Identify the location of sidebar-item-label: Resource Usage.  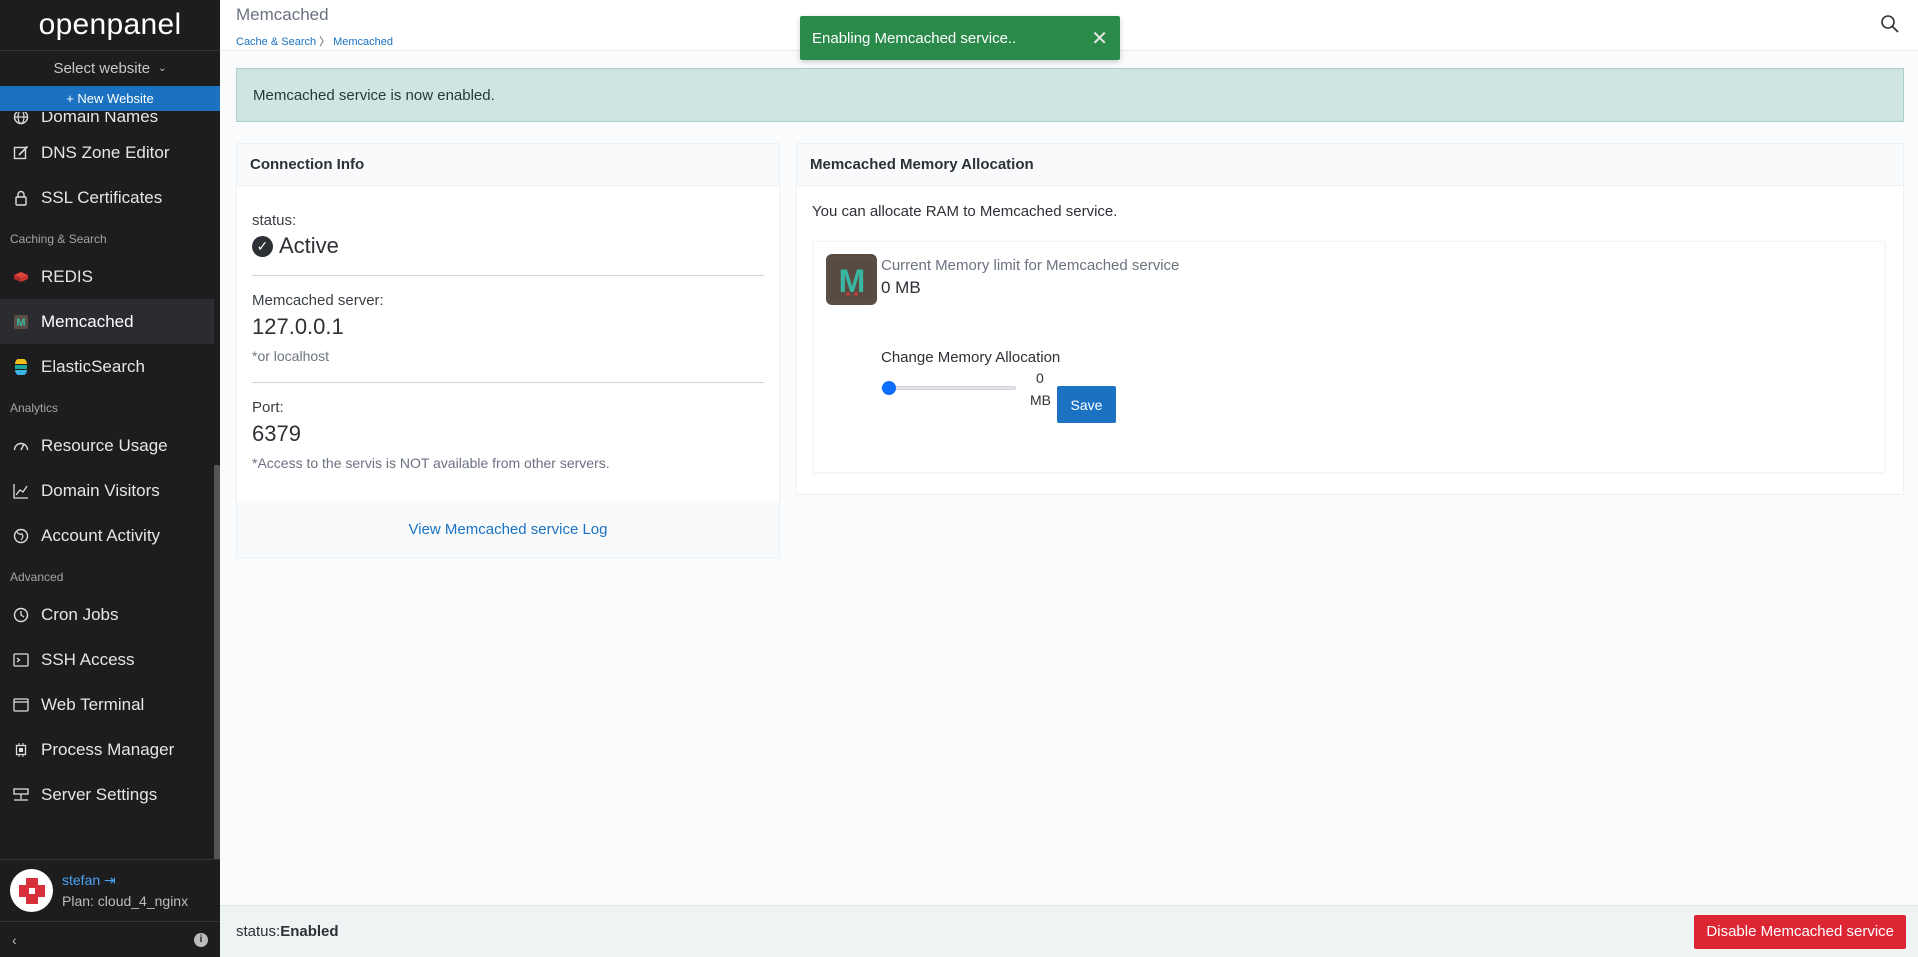
(104, 445).